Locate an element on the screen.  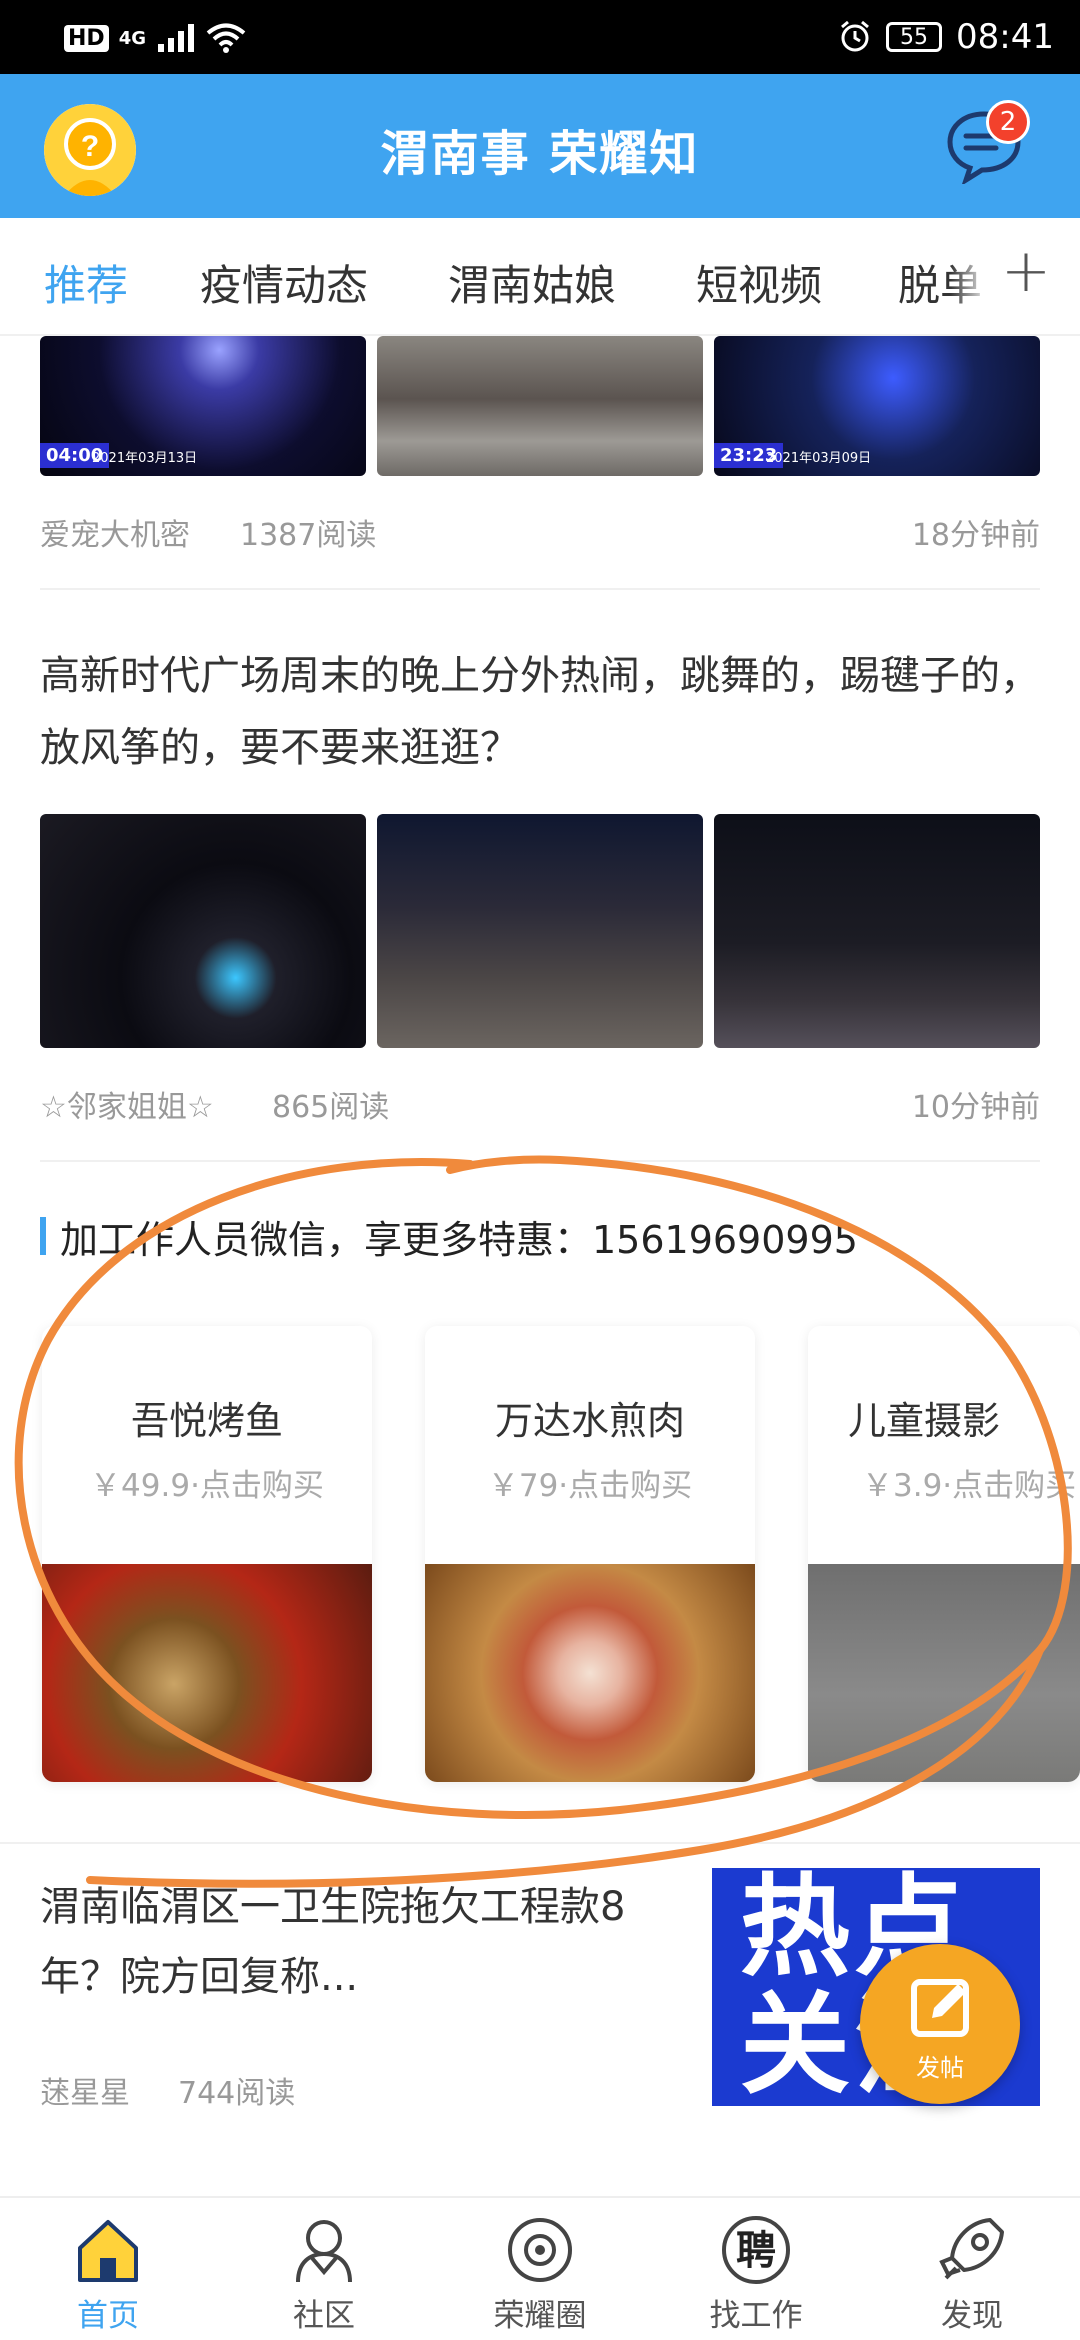
post2-time: 10分钟前 is located at coordinates (975, 1107).